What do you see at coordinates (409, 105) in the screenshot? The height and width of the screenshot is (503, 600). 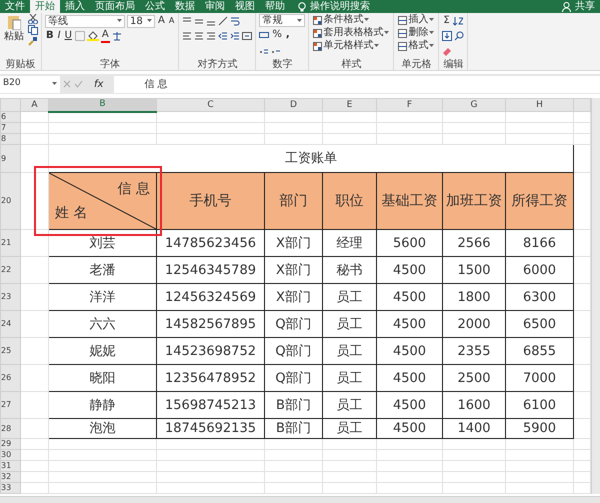 I see `column-letter: F` at bounding box center [409, 105].